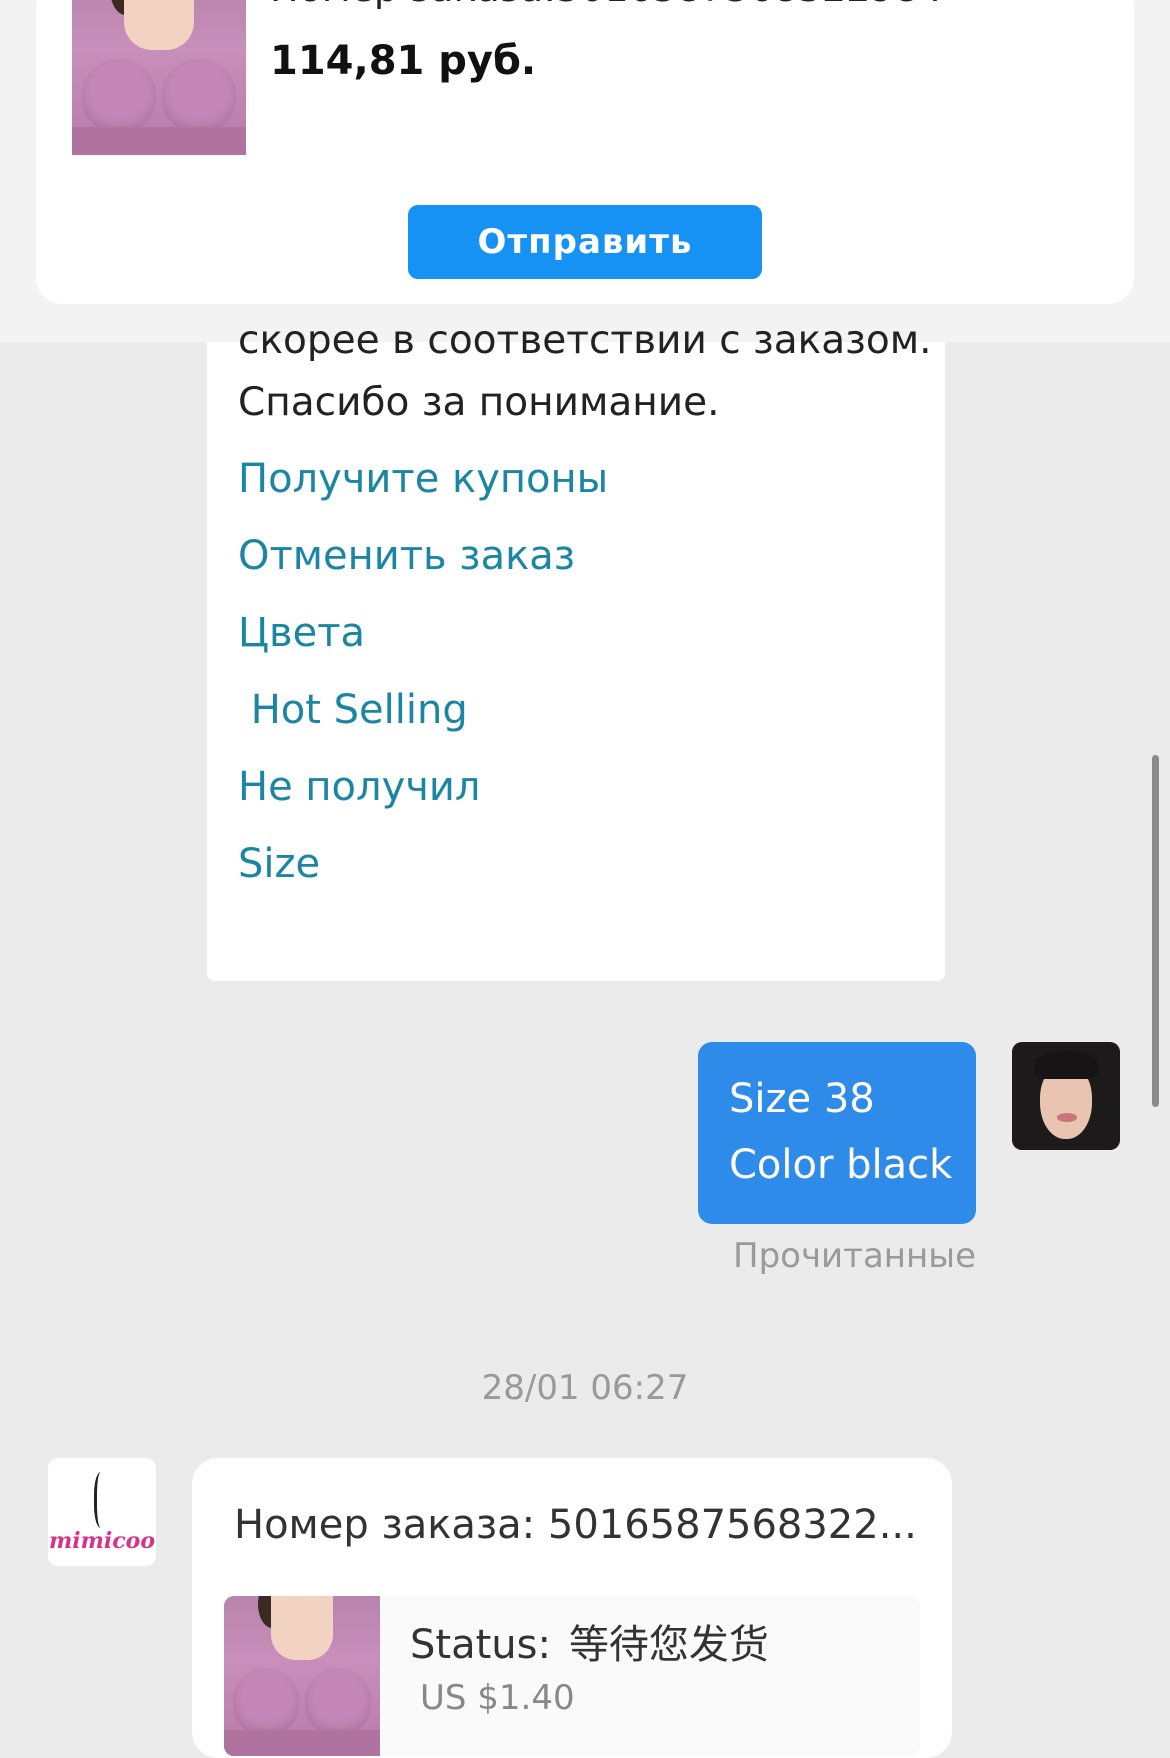 This screenshot has width=1170, height=1758. I want to click on seller-logo-text: mimicoo, so click(101, 1541).